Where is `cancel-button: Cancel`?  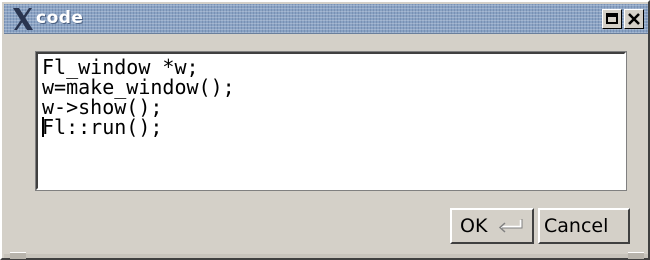 cancel-button: Cancel is located at coordinates (584, 226).